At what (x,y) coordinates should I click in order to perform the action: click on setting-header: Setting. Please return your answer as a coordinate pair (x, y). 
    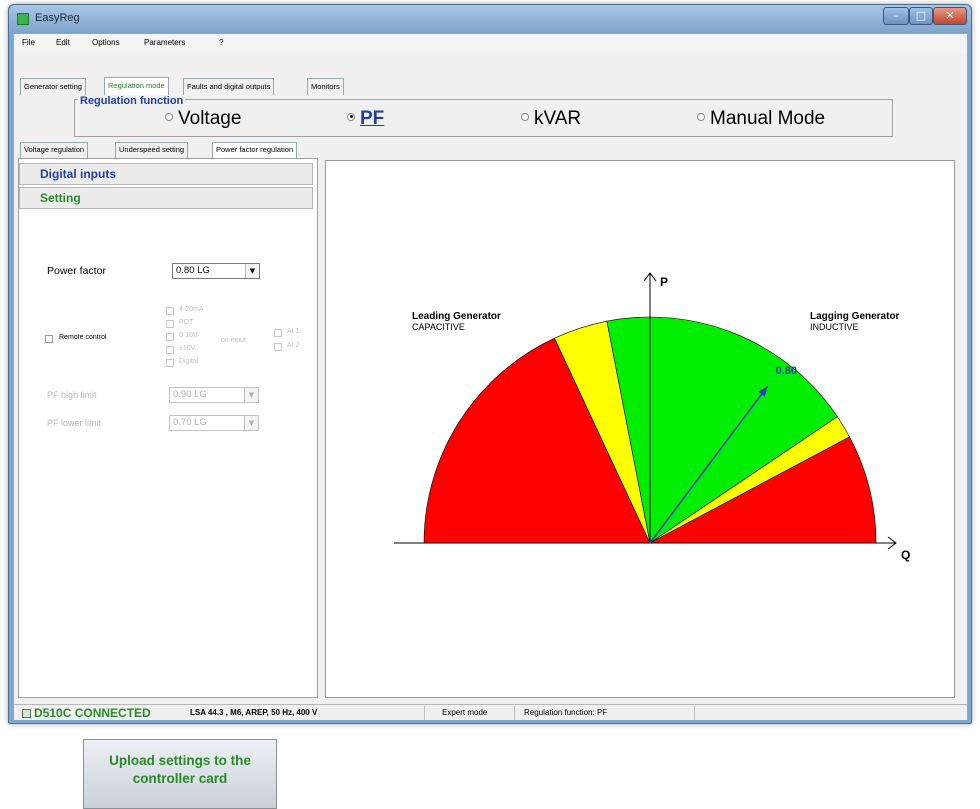
    Looking at the image, I should click on (166, 198).